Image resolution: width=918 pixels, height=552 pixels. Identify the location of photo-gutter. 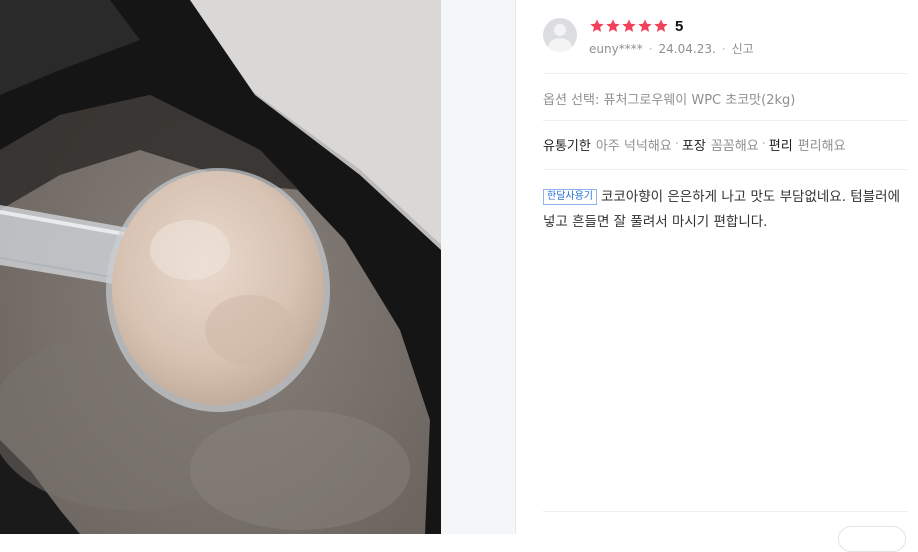
(478, 267).